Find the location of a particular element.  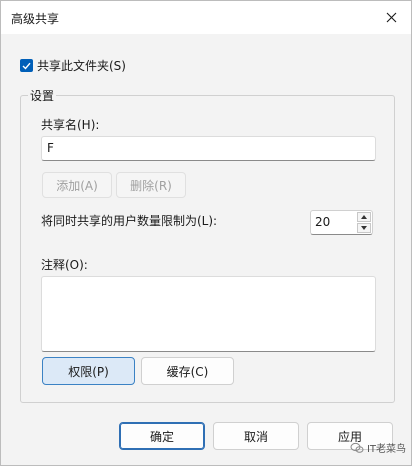

share-name-input: F is located at coordinates (208, 148).